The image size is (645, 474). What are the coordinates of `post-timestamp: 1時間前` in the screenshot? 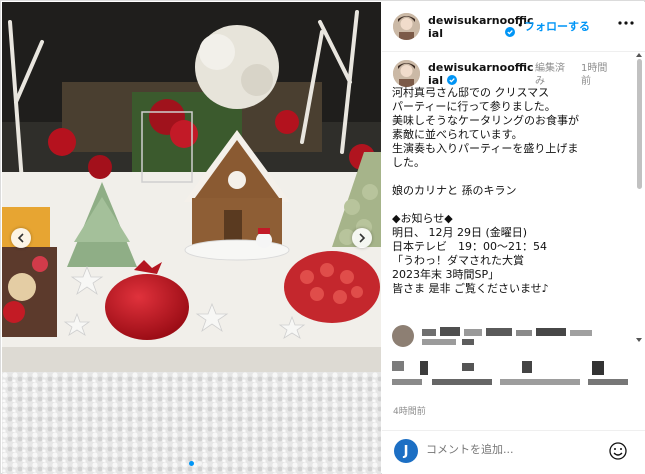 It's located at (601, 75).